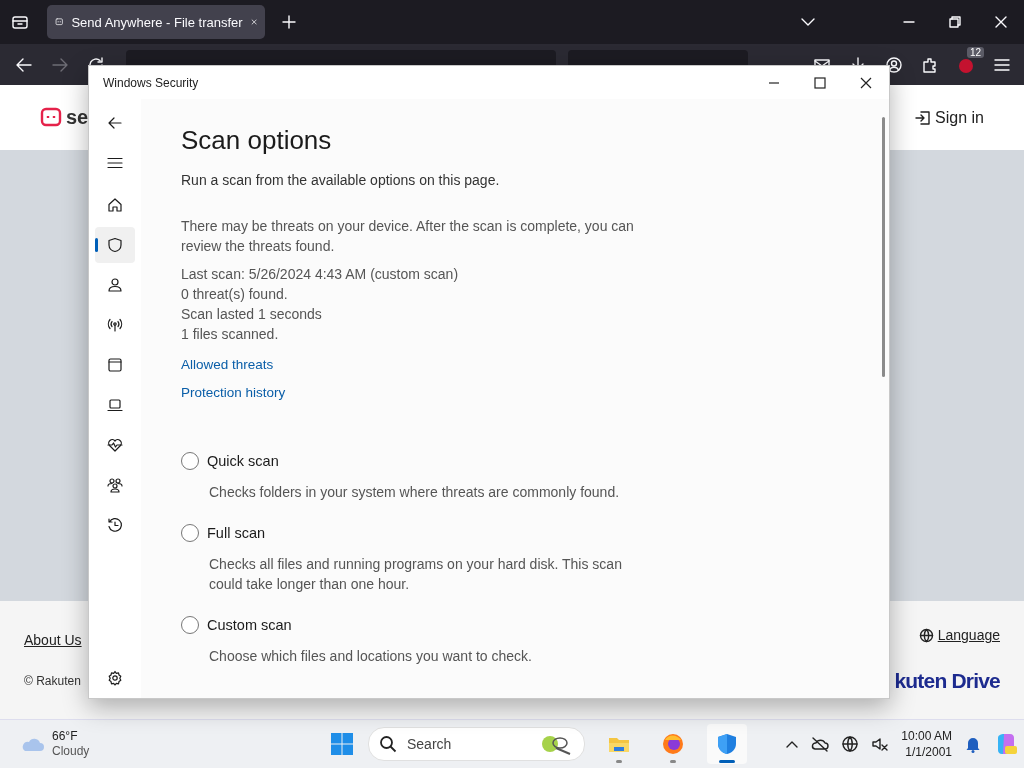 This screenshot has width=1024, height=768. Describe the element at coordinates (289, 22) in the screenshot. I see `new-tab-icon` at that location.